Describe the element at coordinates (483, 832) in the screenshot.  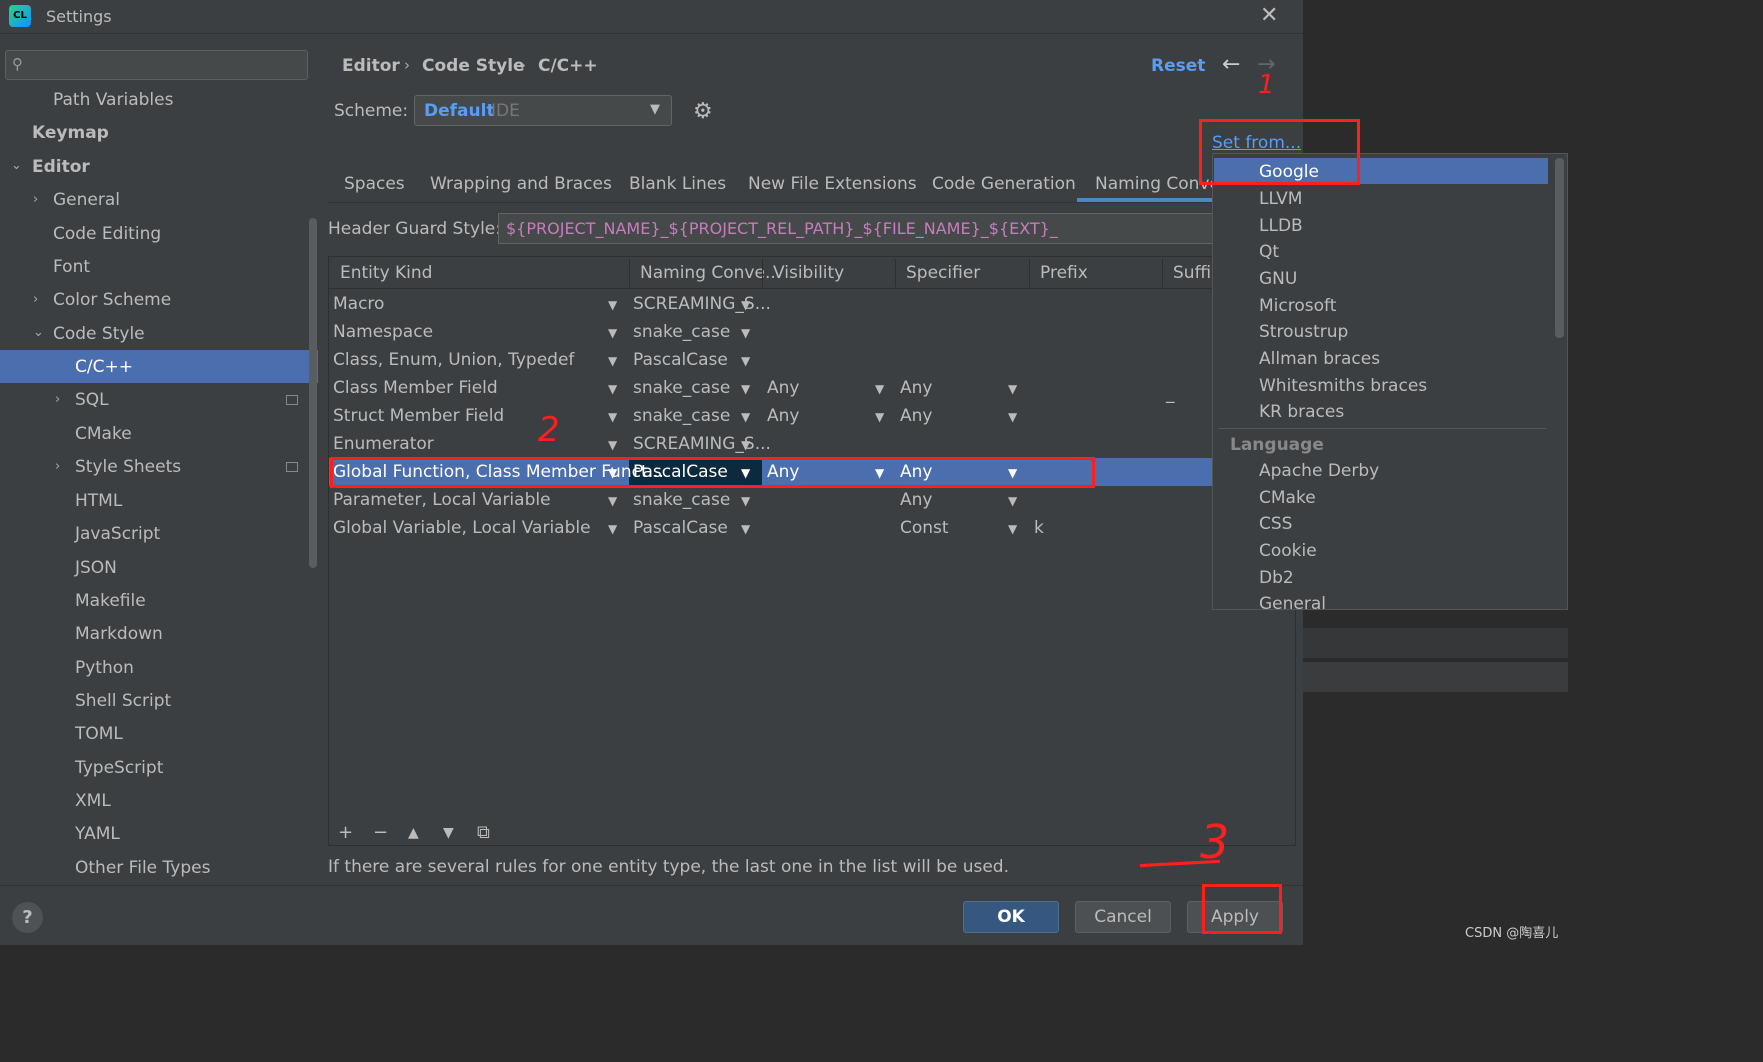
I see `copy-icon: ⧉` at that location.